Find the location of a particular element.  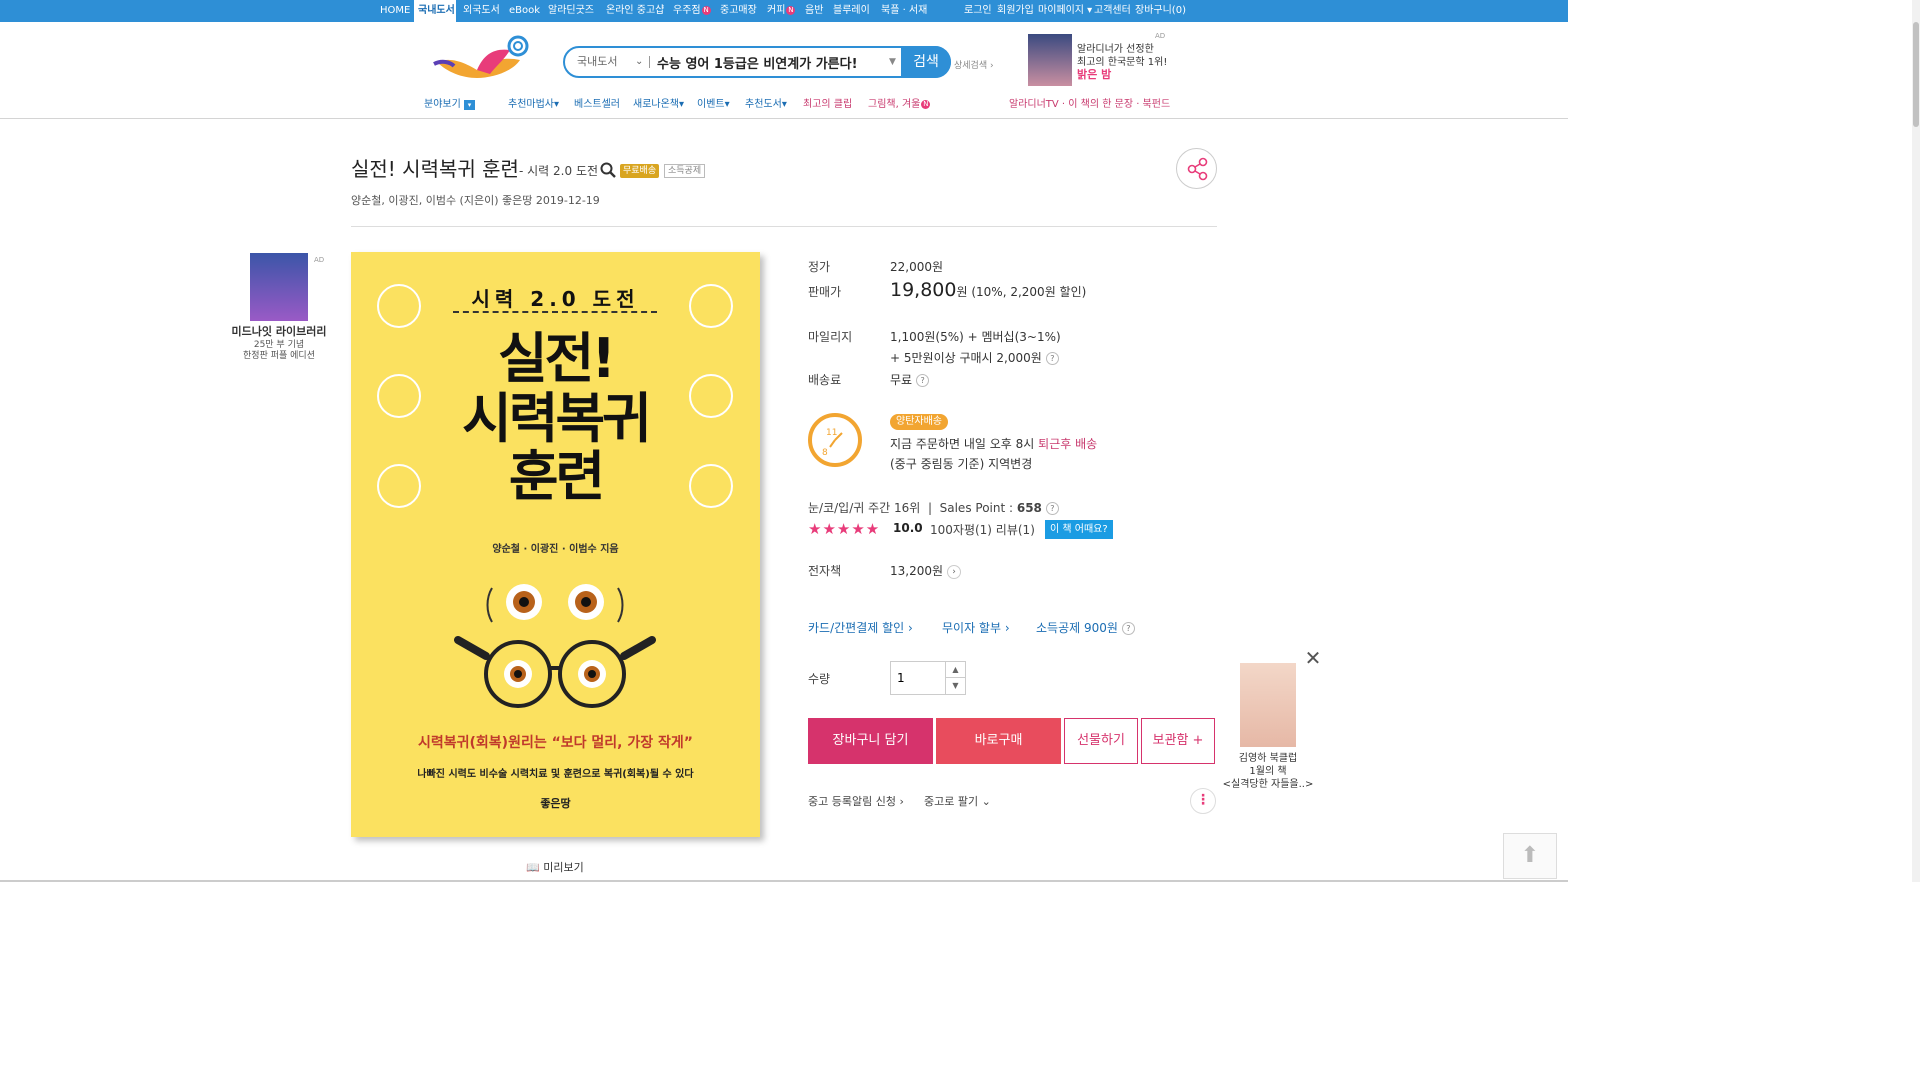

subnav-new-books: 새로나온책▾ is located at coordinates (658, 105).